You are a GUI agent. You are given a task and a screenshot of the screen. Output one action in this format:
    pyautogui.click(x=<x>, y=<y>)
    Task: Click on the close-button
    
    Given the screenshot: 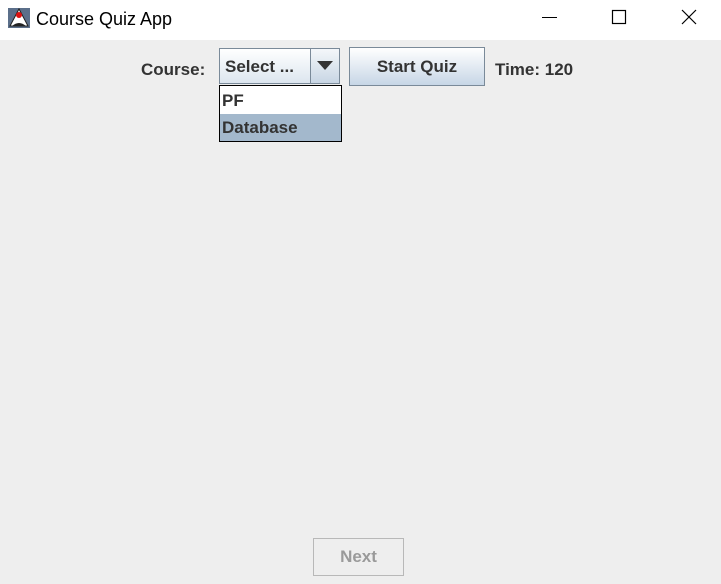 What is the action you would take?
    pyautogui.click(x=687, y=20)
    